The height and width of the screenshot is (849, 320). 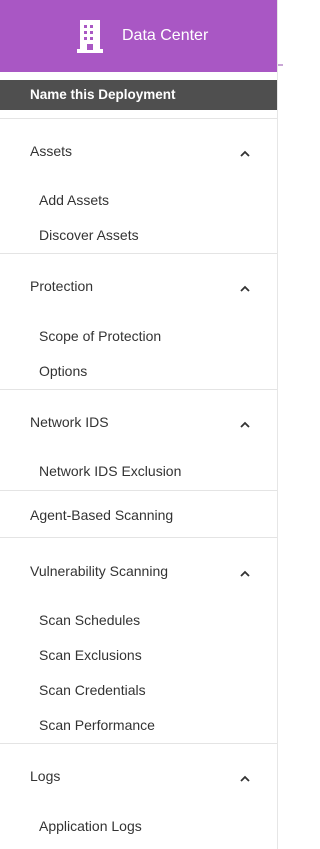 I want to click on nav-item-options: Options, so click(x=63, y=371).